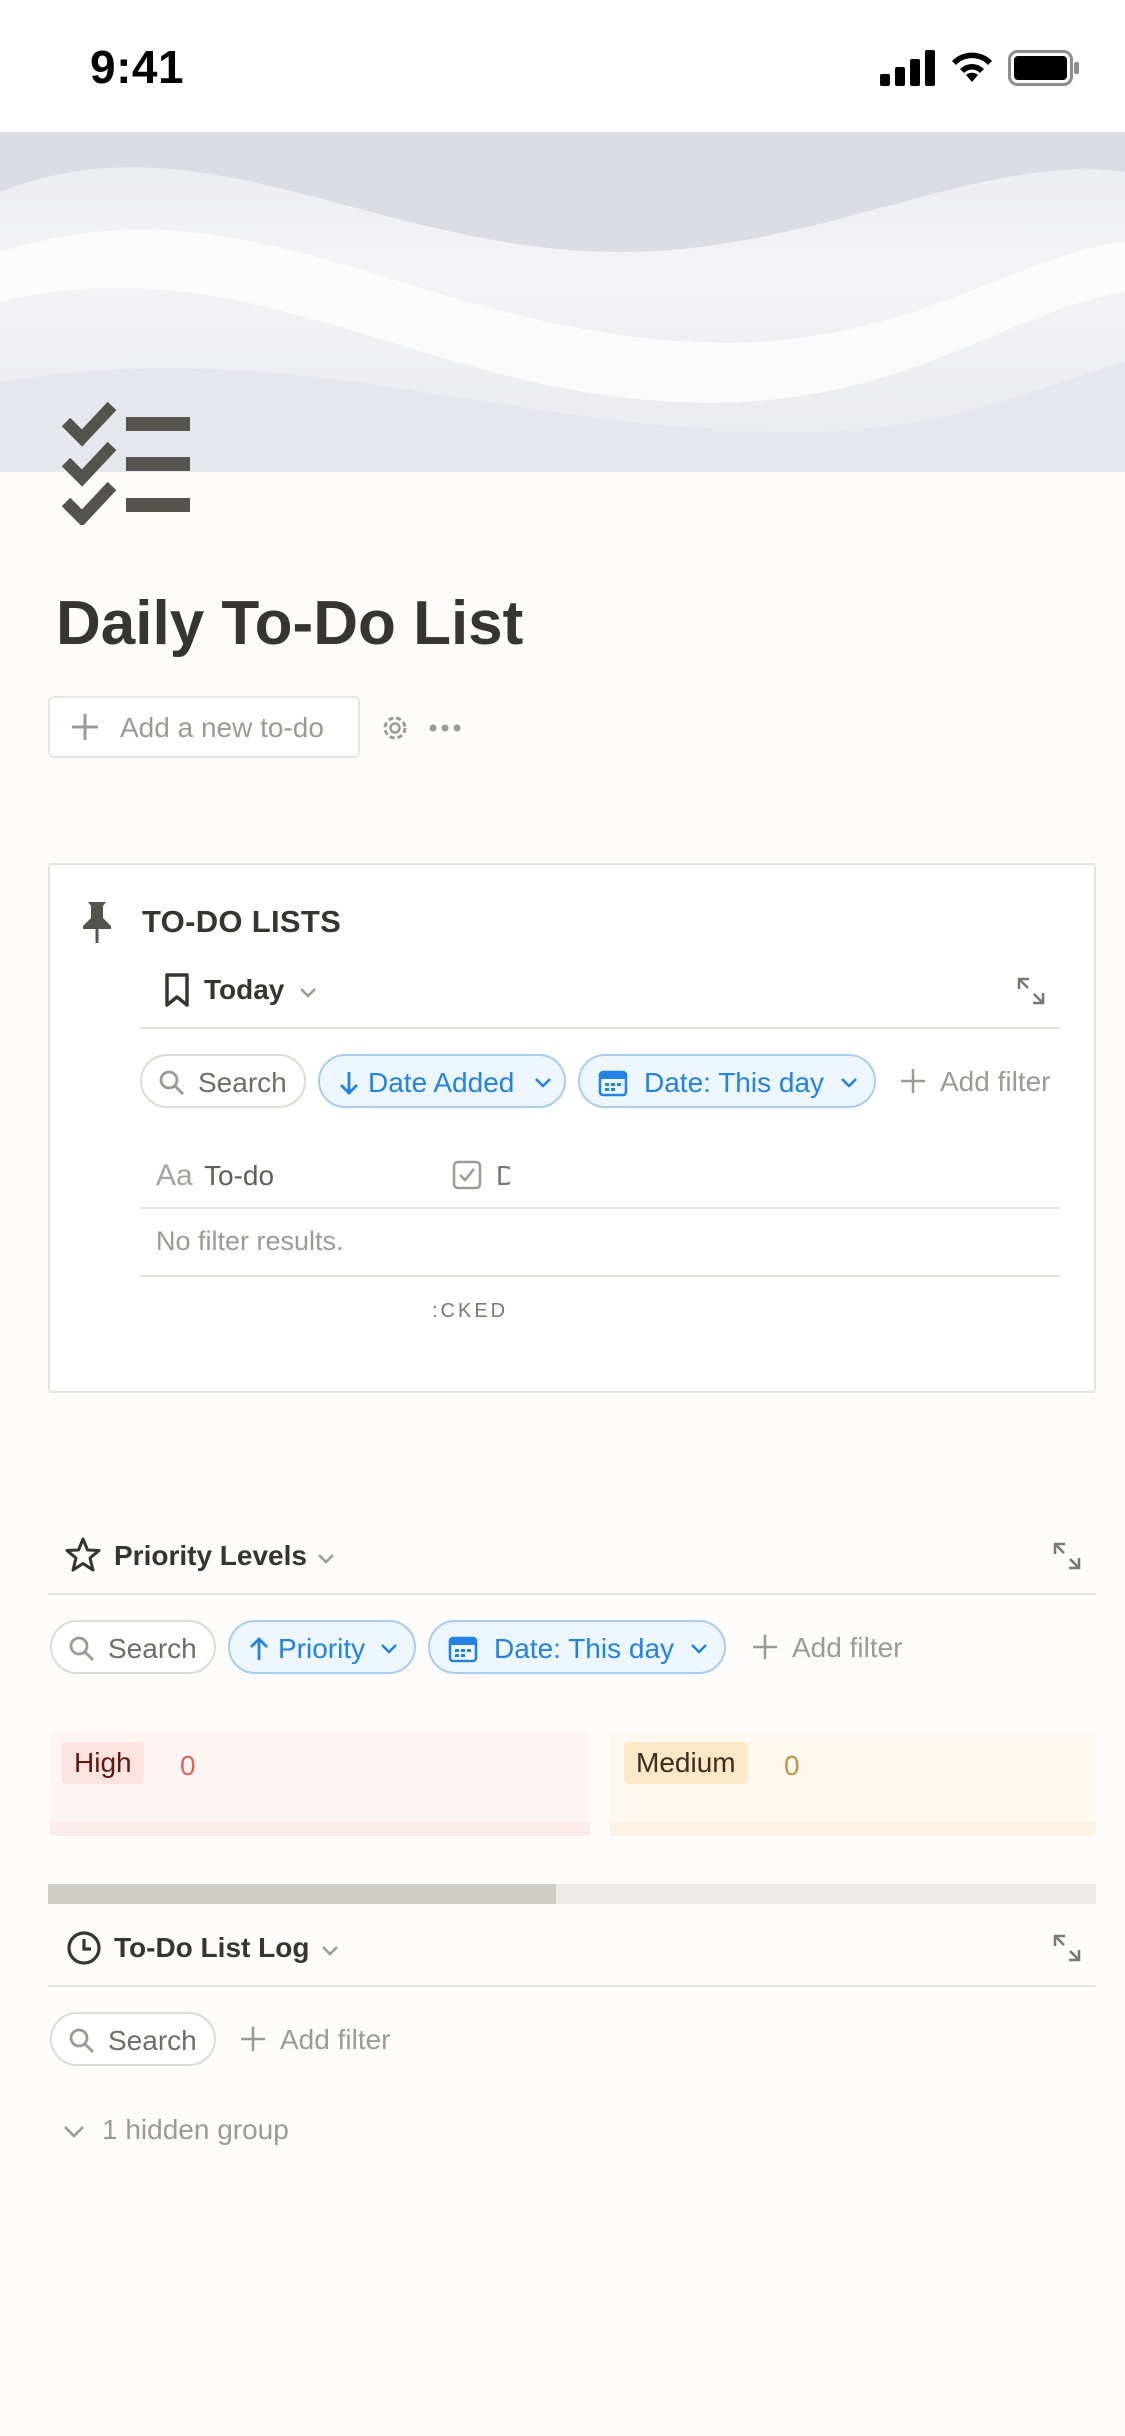  I want to click on add-todo-button: Add a new to-do, so click(204, 727).